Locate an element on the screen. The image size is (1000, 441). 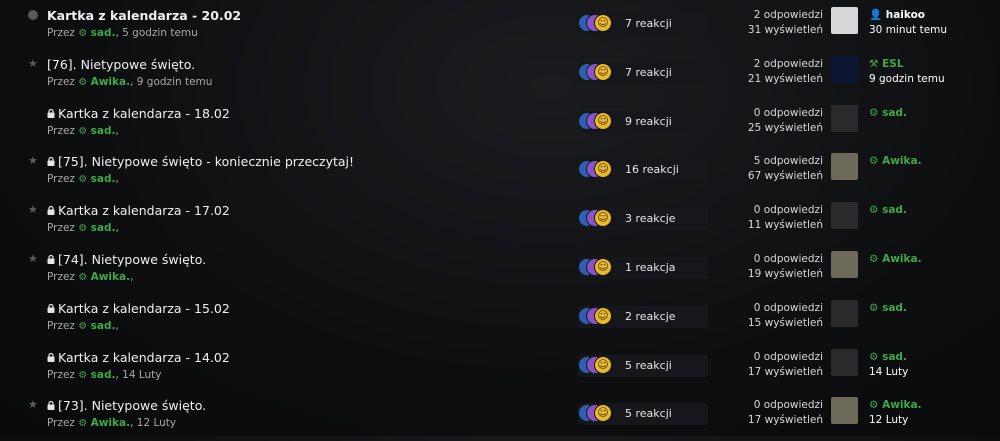
reactions-badge: ☺ 16 reakcji is located at coordinates (643, 170).